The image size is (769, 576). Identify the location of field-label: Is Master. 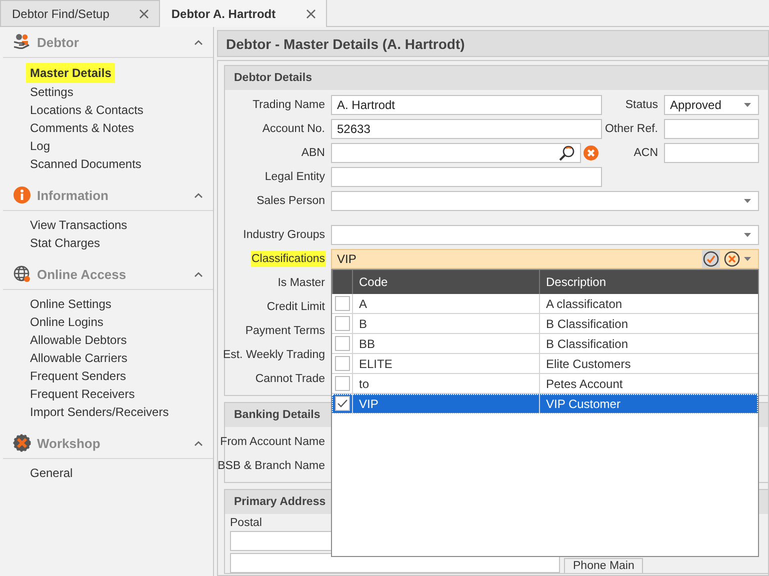
(301, 283).